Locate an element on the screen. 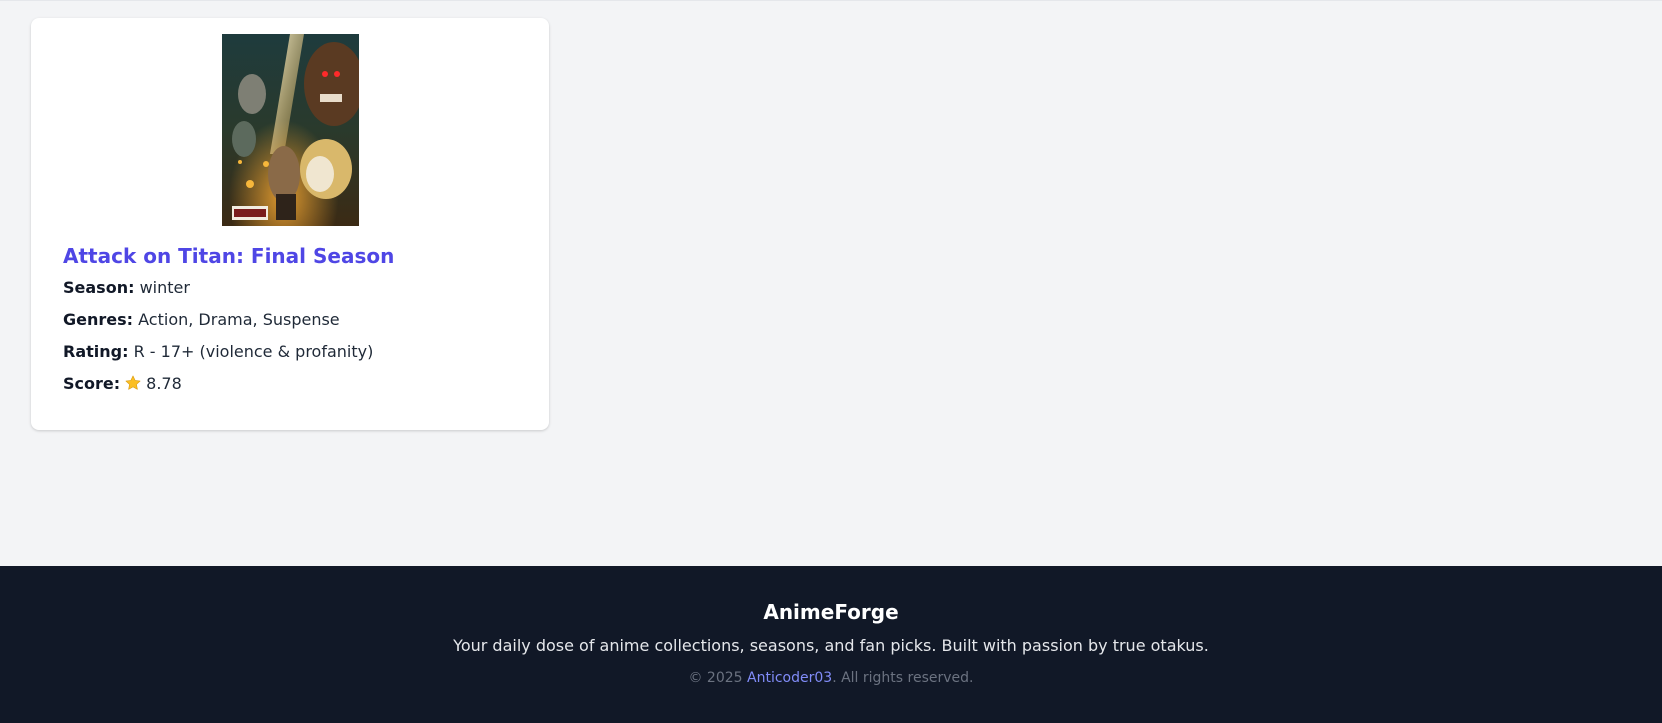 The height and width of the screenshot is (723, 1662). score-value: 8.78 is located at coordinates (164, 383).